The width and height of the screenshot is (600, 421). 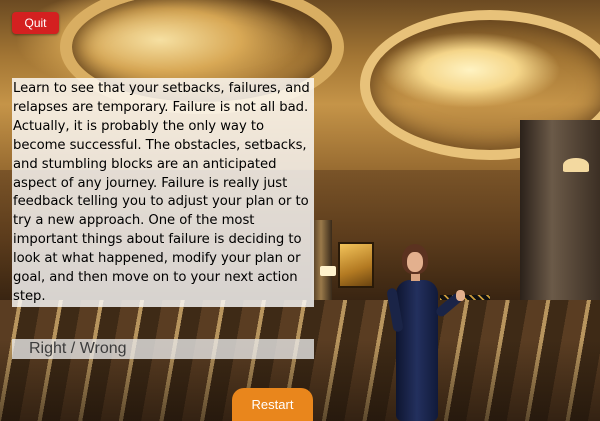 What do you see at coordinates (576, 165) in the screenshot?
I see `wall-lamp` at bounding box center [576, 165].